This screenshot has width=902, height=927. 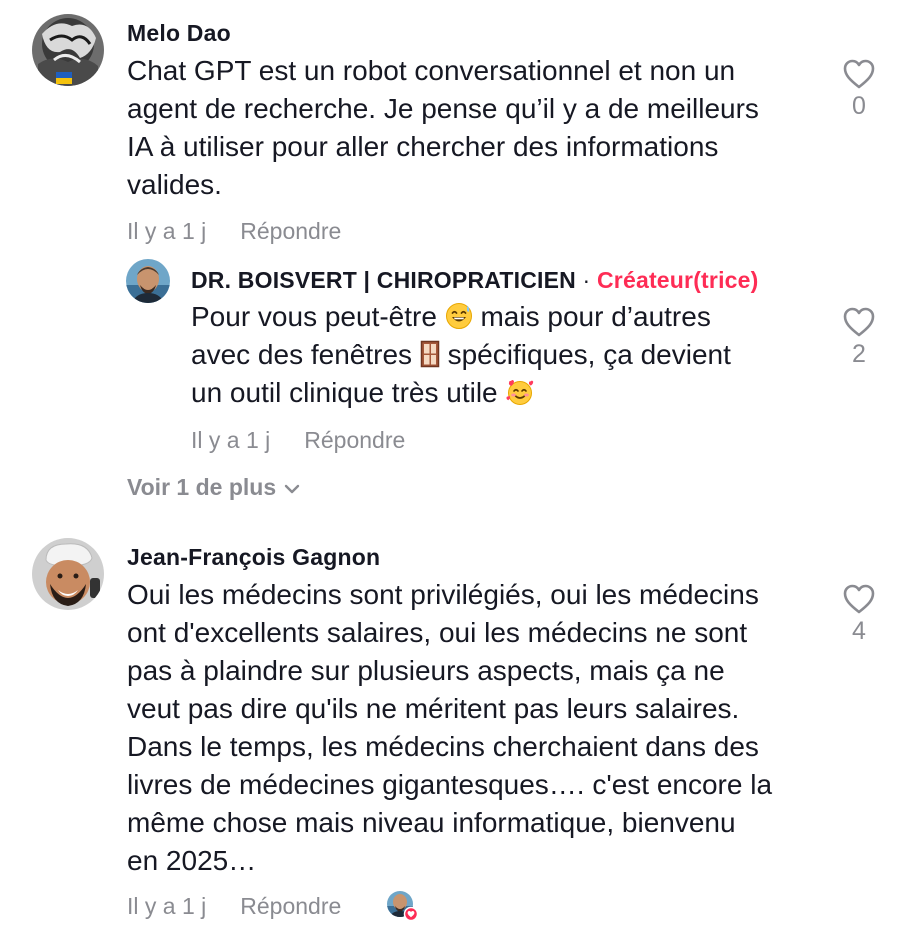 What do you see at coordinates (859, 631) in the screenshot?
I see `like-count: 4` at bounding box center [859, 631].